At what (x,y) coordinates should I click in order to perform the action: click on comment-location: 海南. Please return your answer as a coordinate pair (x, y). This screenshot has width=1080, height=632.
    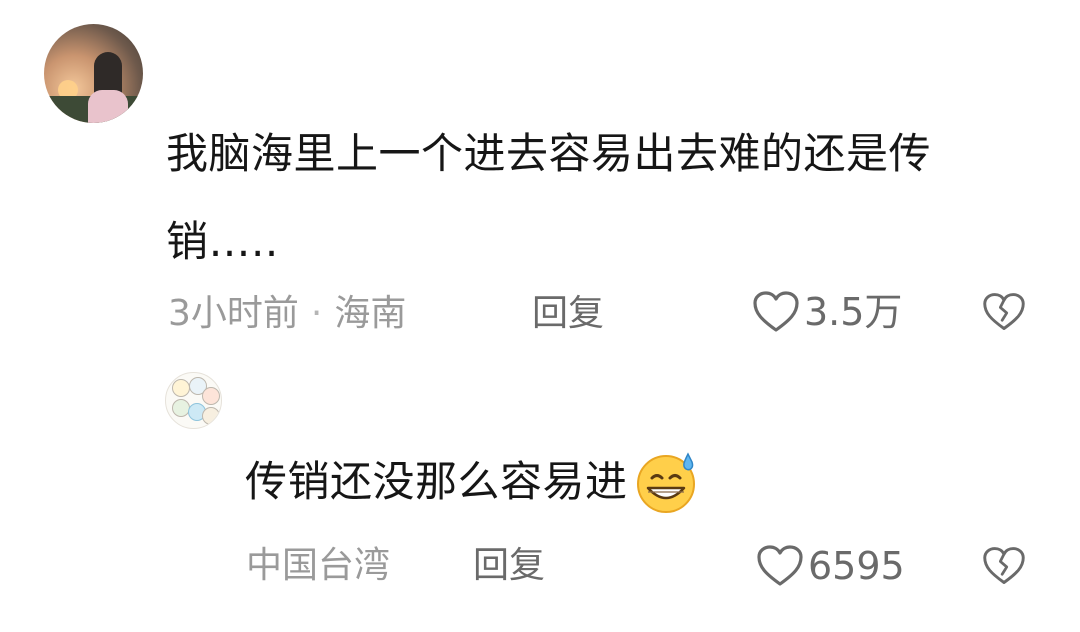
    Looking at the image, I should click on (370, 313).